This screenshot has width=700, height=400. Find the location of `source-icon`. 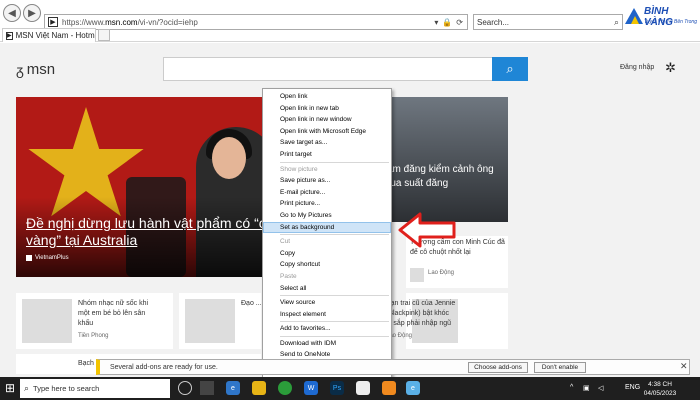

source-icon is located at coordinates (29, 258).